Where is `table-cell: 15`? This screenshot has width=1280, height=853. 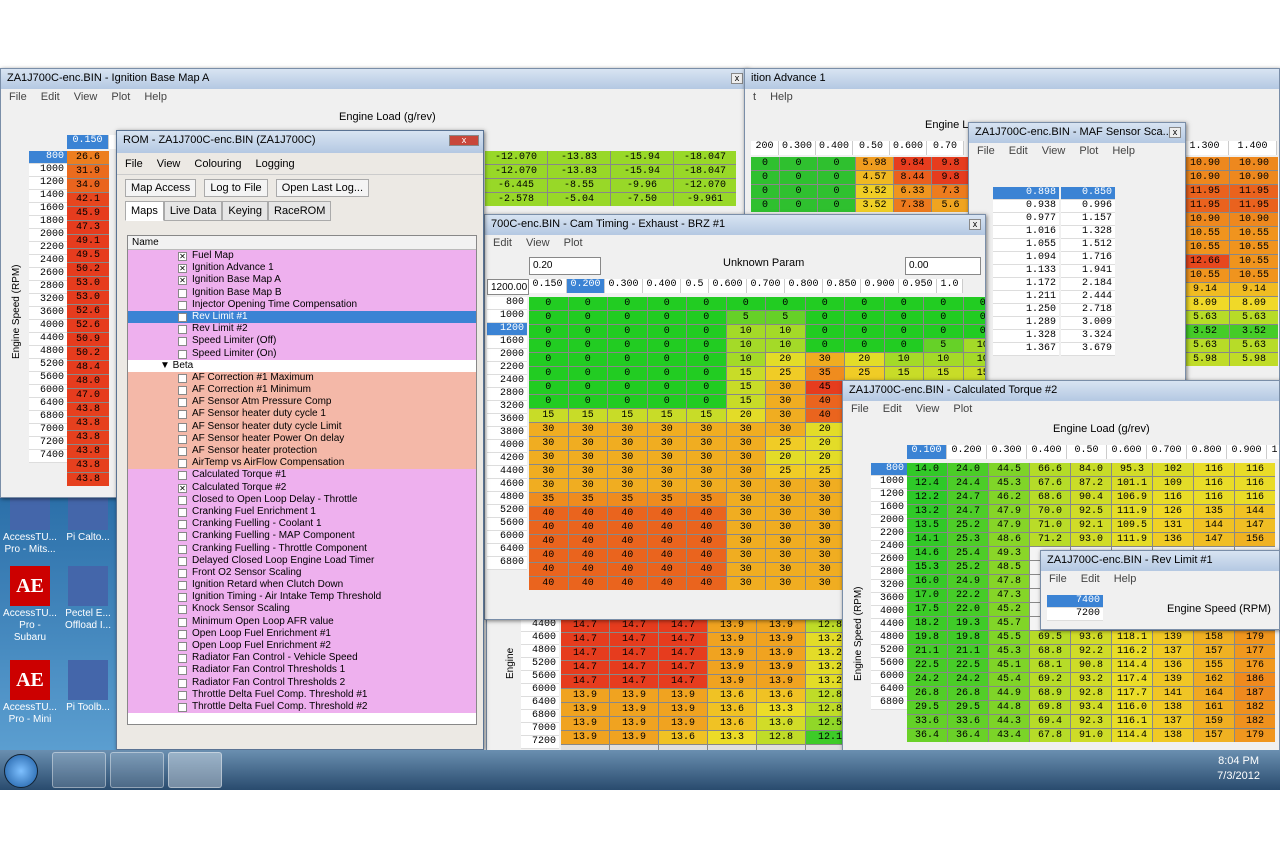 table-cell: 15 is located at coordinates (587, 415).